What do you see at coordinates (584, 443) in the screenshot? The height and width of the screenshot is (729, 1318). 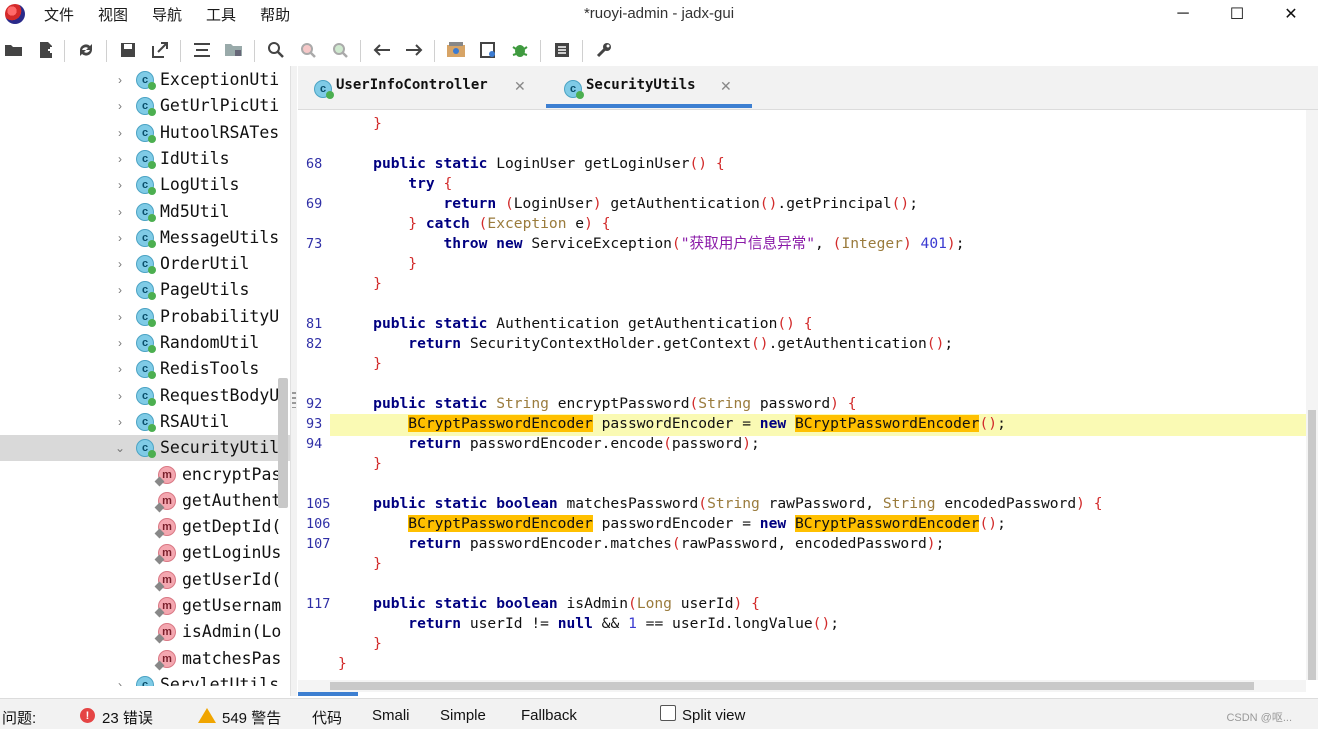 I see `code-text: return passwordEncoder.encode(password);` at bounding box center [584, 443].